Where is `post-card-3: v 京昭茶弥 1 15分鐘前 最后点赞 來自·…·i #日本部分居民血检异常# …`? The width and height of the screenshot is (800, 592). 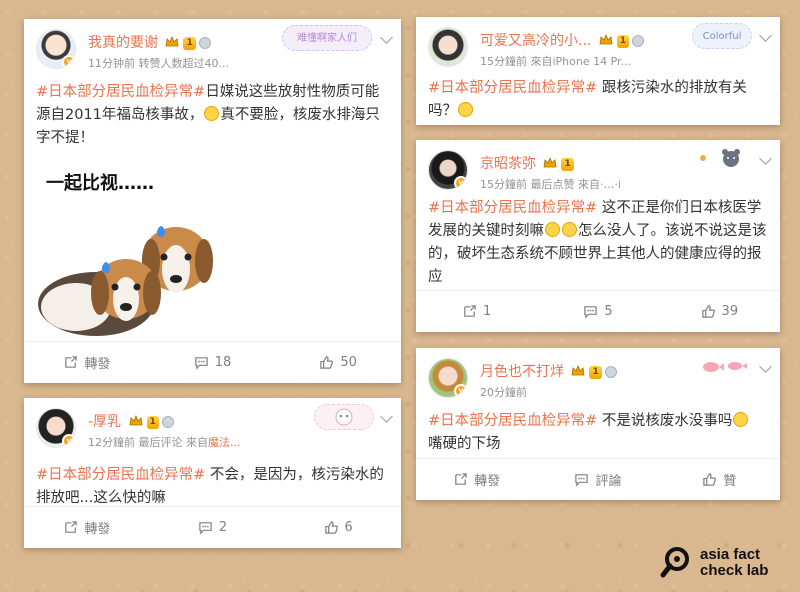
post-card-3: v 京昭茶弥 1 15分鐘前 最后点赞 來自·…·i #日本部分居民血检异常# … is located at coordinates (598, 236).